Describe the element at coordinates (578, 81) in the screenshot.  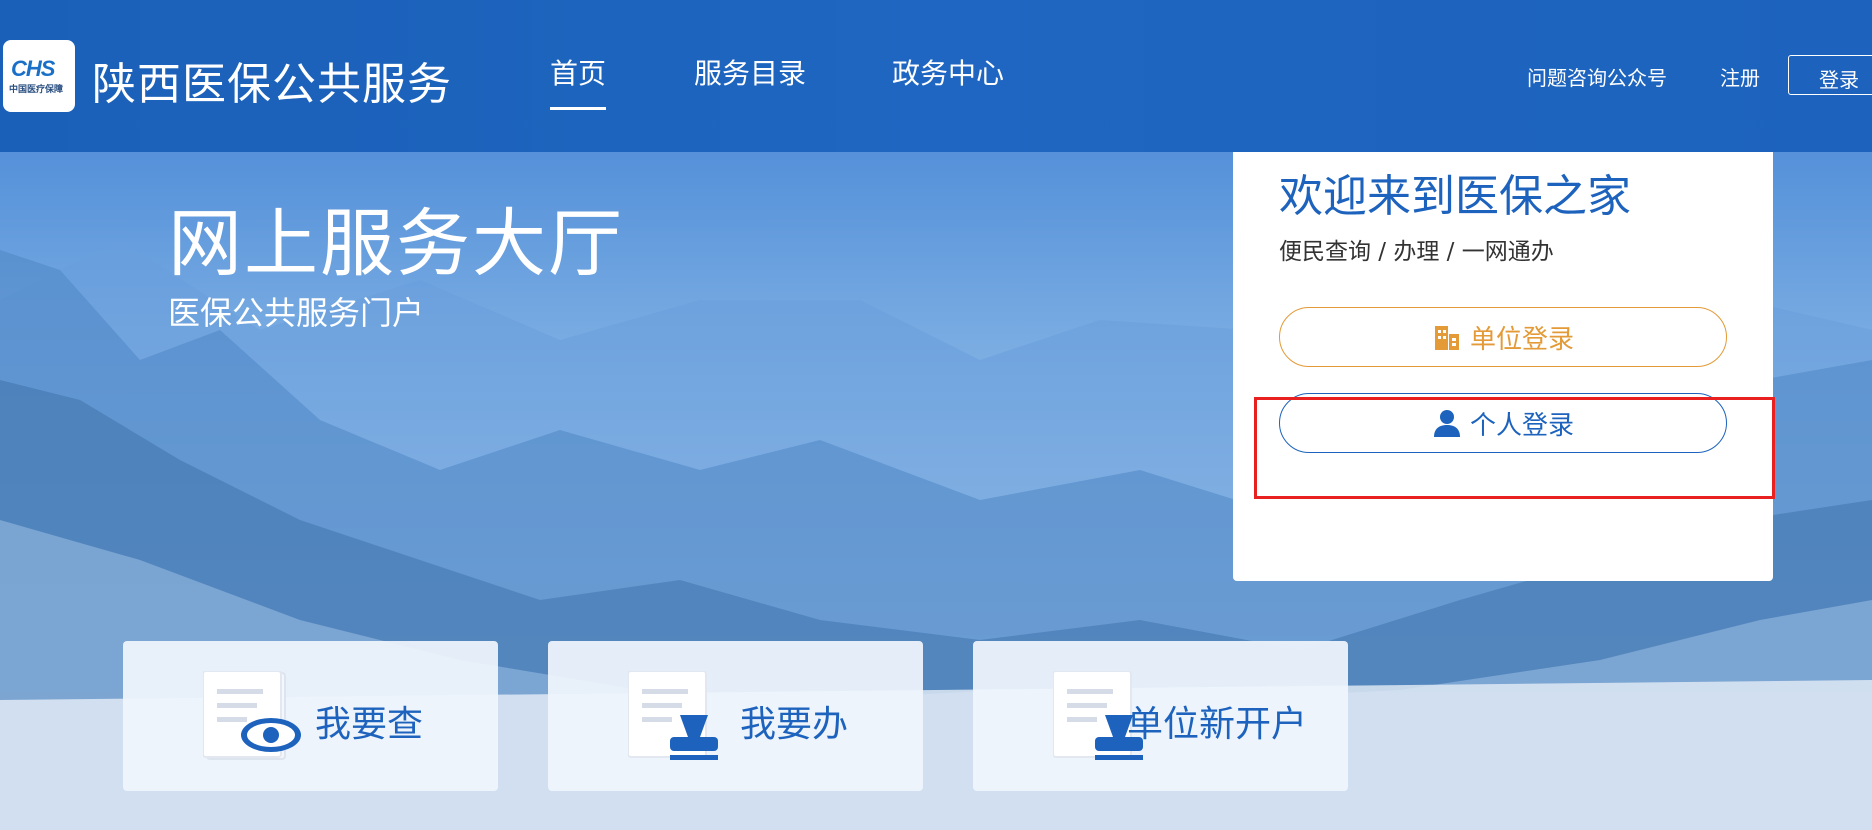
I see `nav-home: 首页` at that location.